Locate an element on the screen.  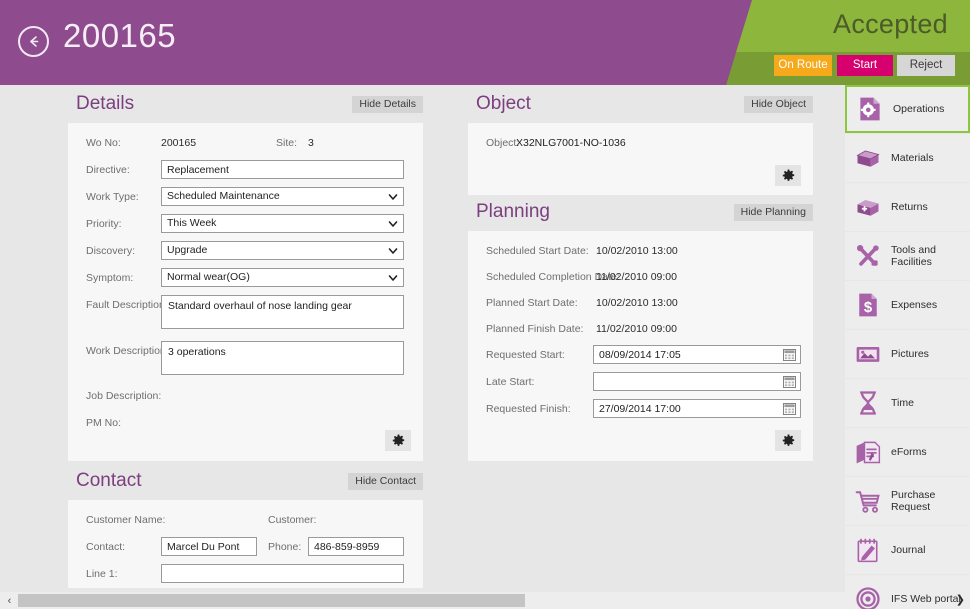
page-title: 200165 is located at coordinates (120, 35).